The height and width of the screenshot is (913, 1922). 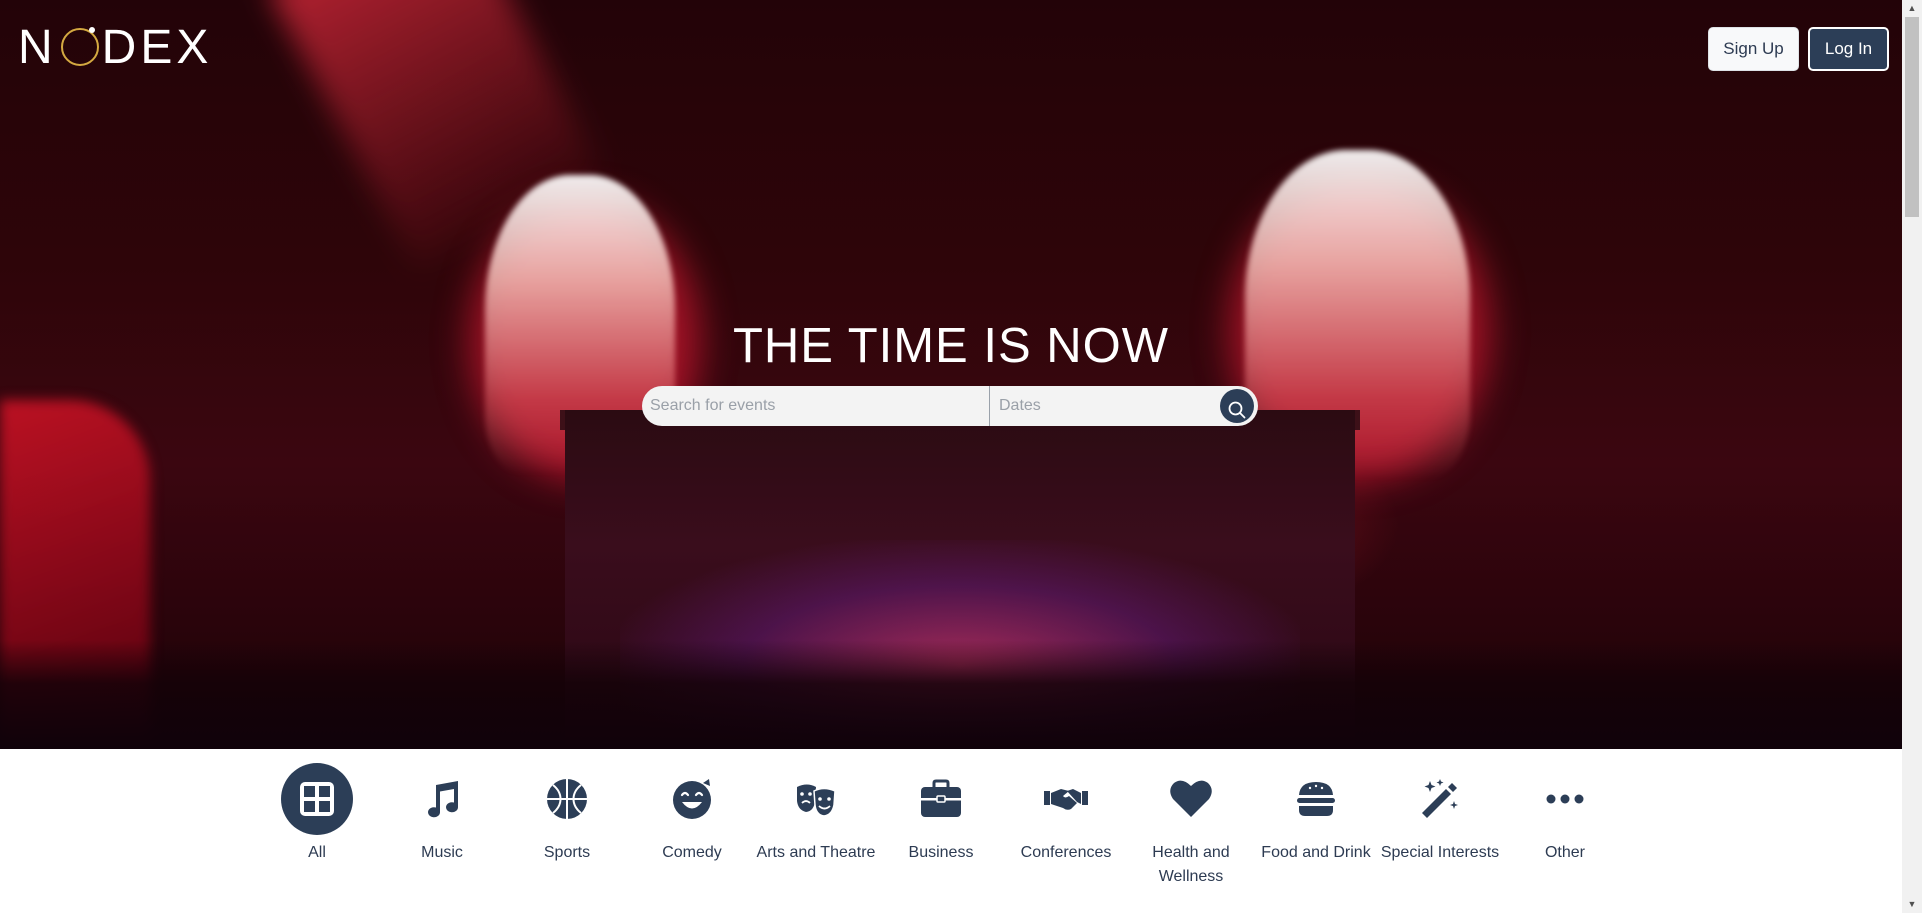 I want to click on basketball-icon, so click(x=567, y=799).